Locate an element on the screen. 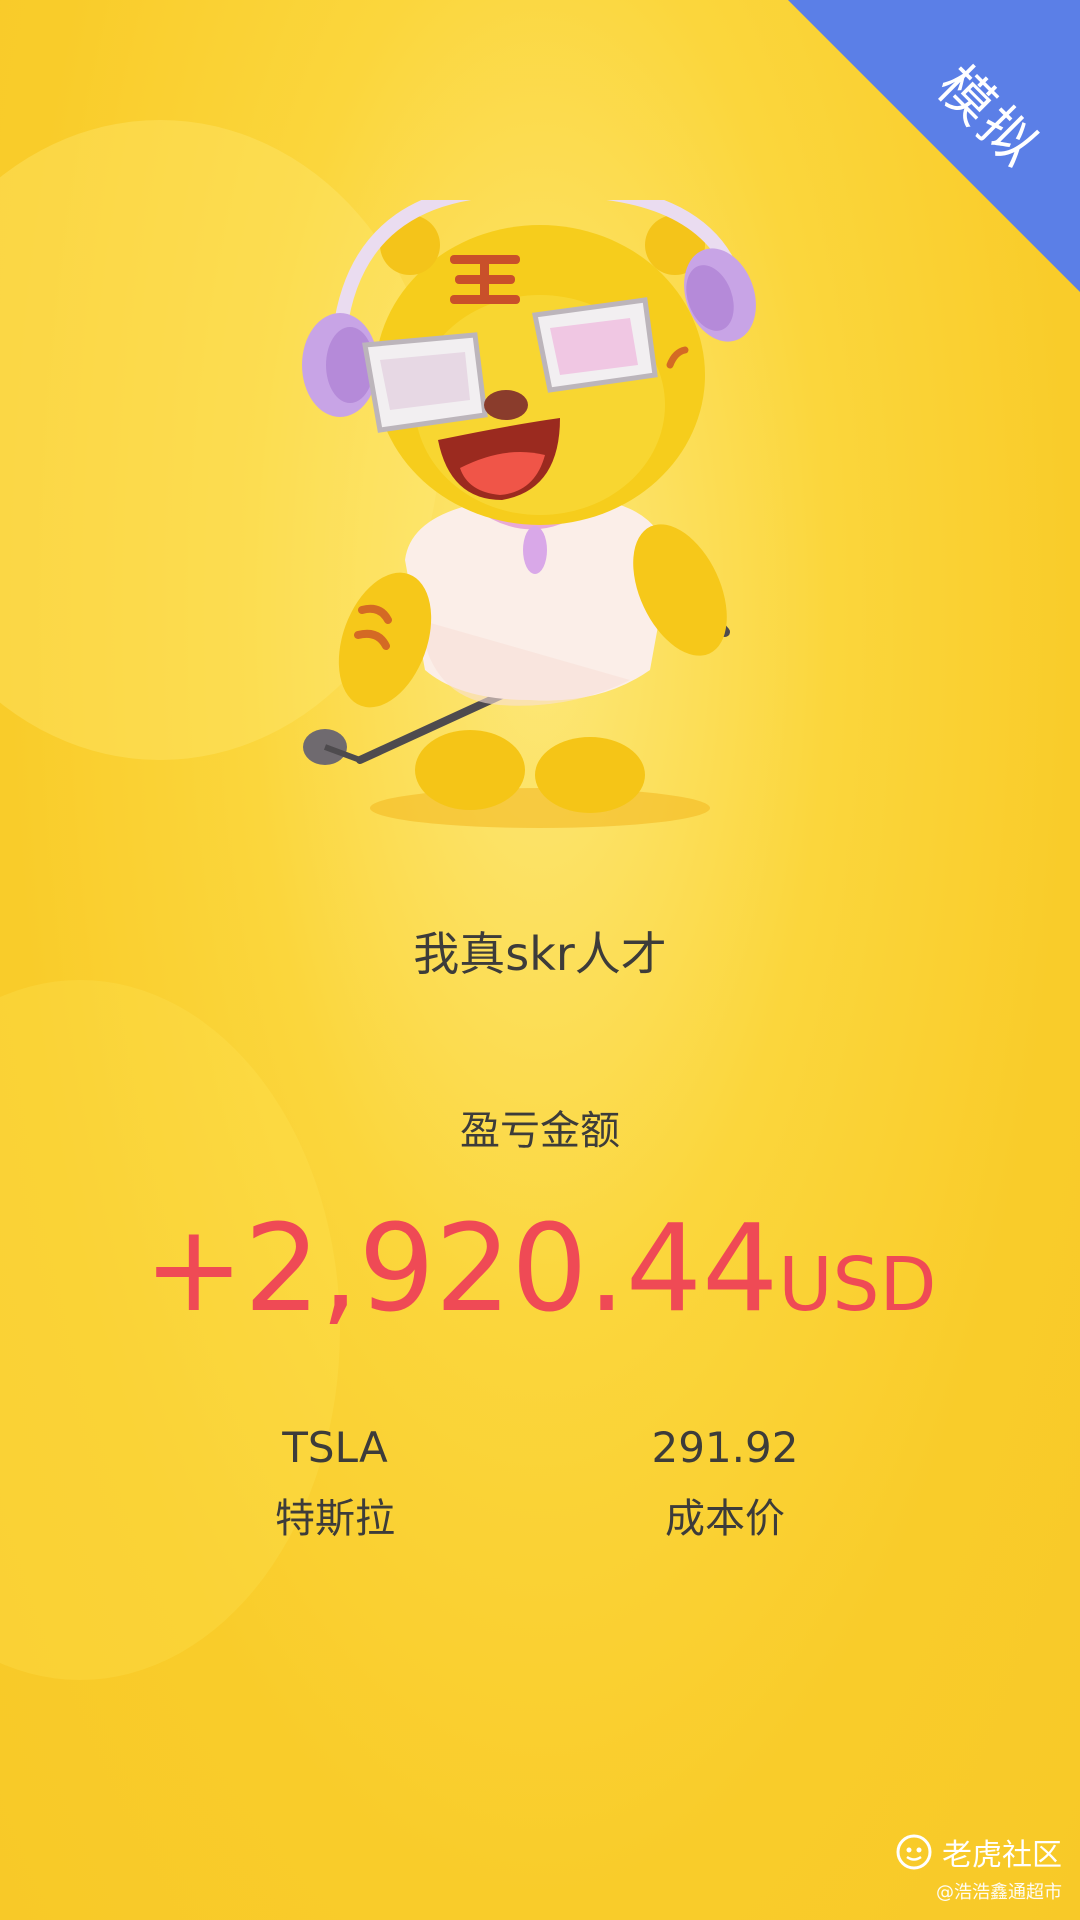 The width and height of the screenshot is (1080, 1920). stock-info: TSLA 特斯拉 is located at coordinates (335, 1483).